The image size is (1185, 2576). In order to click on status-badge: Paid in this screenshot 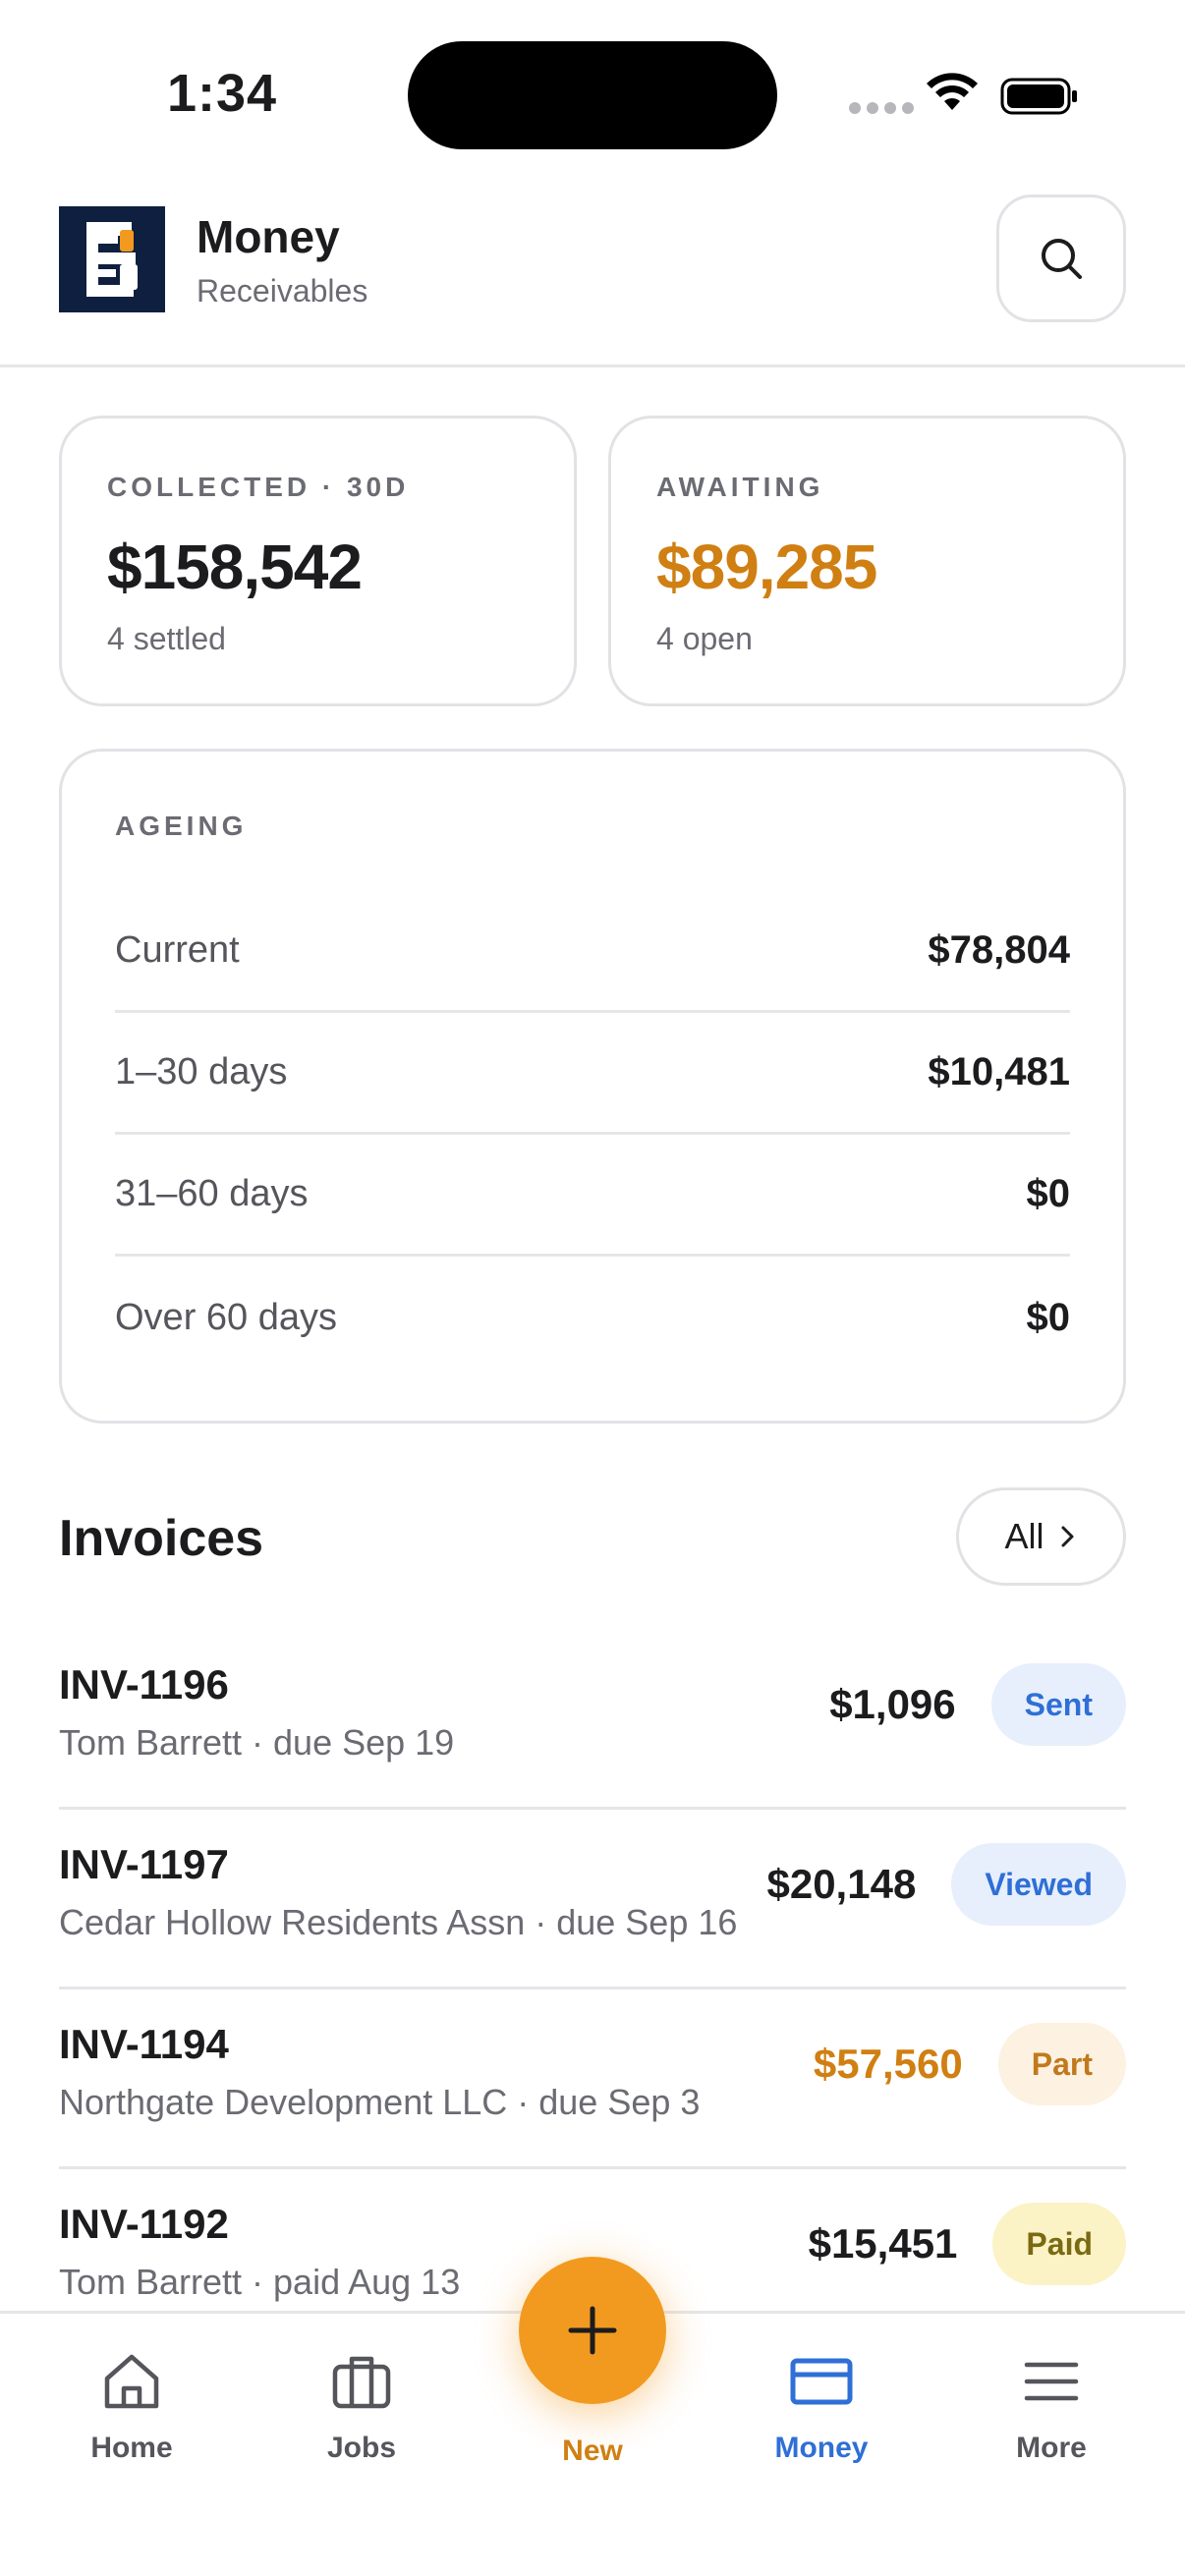, I will do `click(1059, 2244)`.